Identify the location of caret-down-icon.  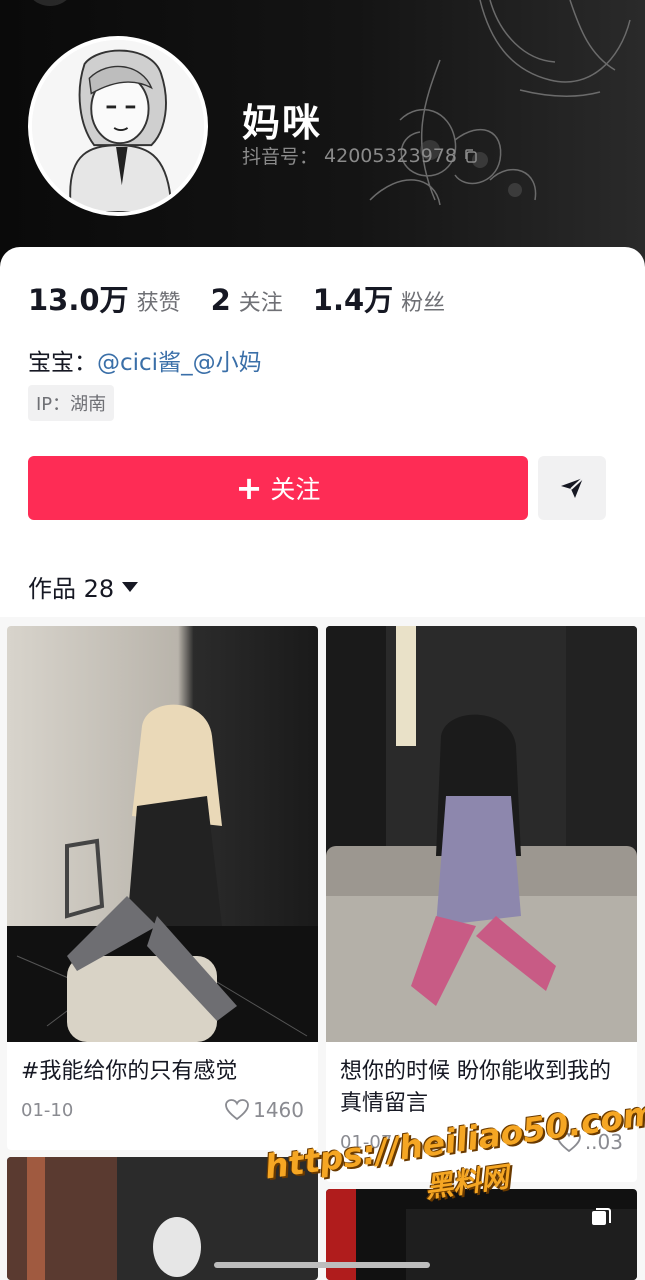
(130, 586).